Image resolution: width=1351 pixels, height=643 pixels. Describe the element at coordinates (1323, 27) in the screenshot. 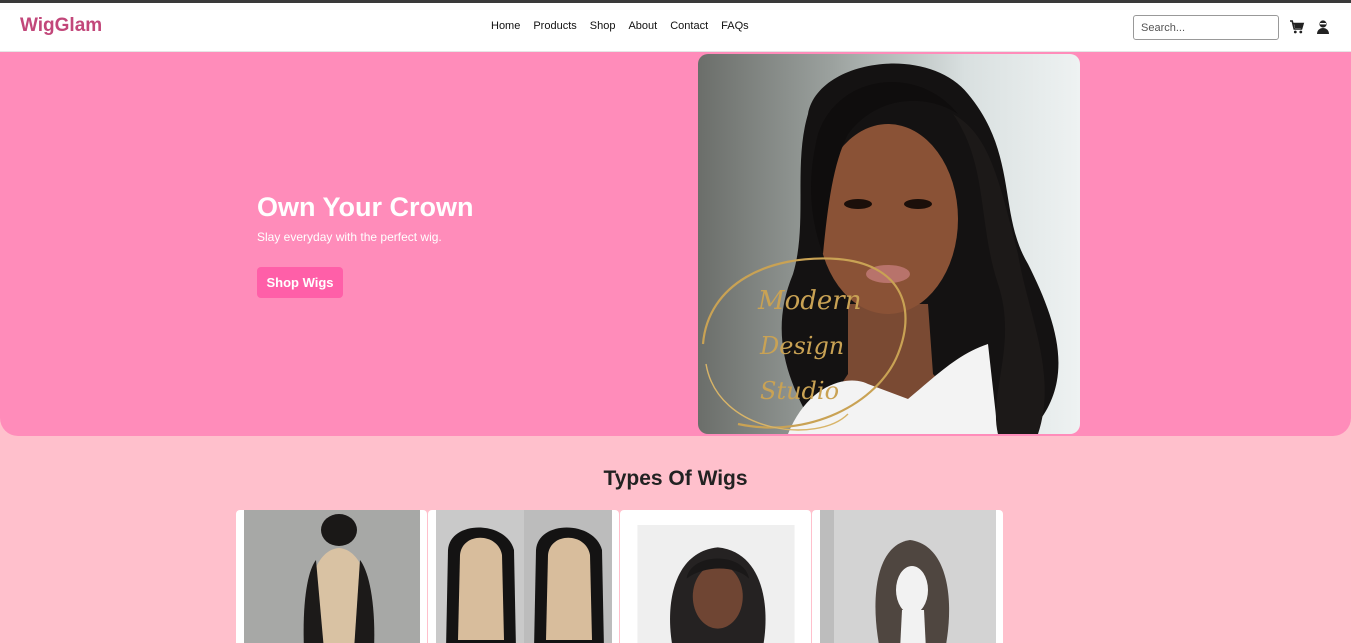

I see `user-icon` at that location.